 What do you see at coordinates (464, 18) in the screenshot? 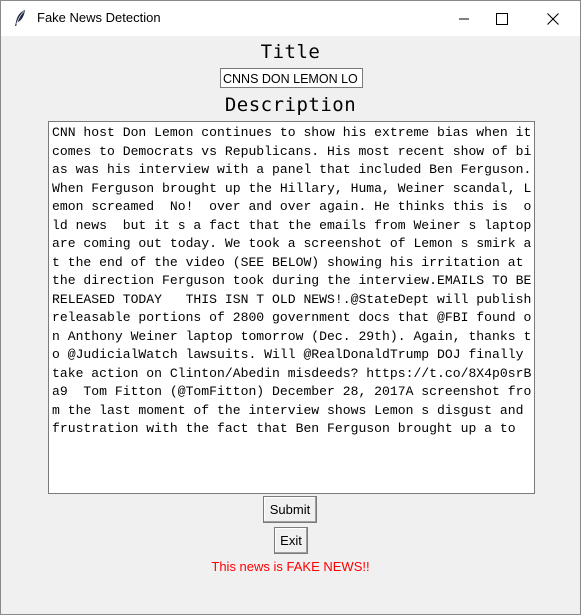
I see `minimize-icon` at bounding box center [464, 18].